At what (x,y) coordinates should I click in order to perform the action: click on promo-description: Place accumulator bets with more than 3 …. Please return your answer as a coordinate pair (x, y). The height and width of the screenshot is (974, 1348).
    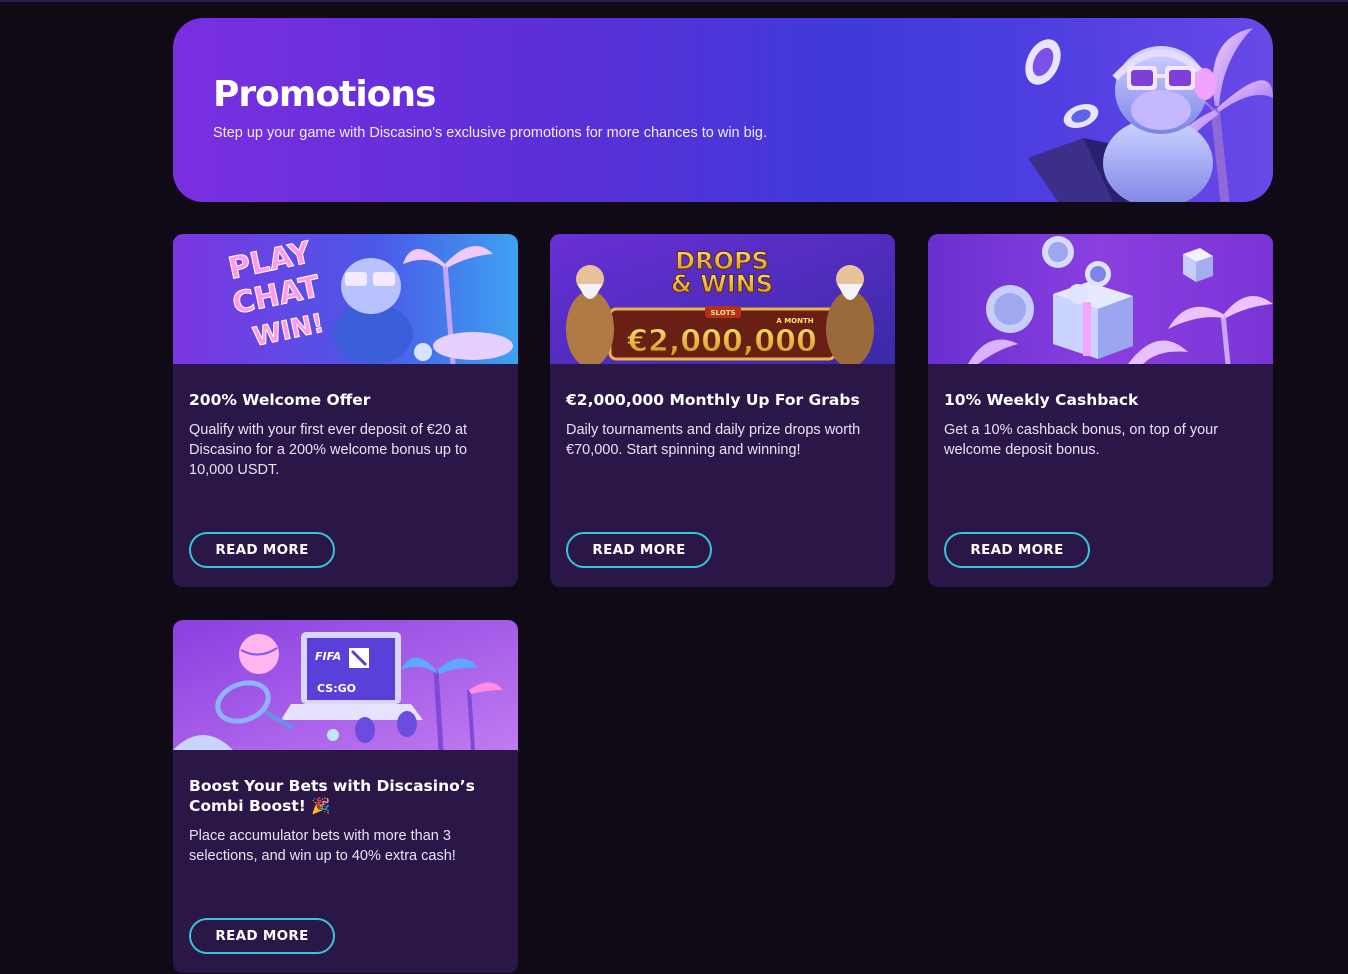
    Looking at the image, I should click on (322, 846).